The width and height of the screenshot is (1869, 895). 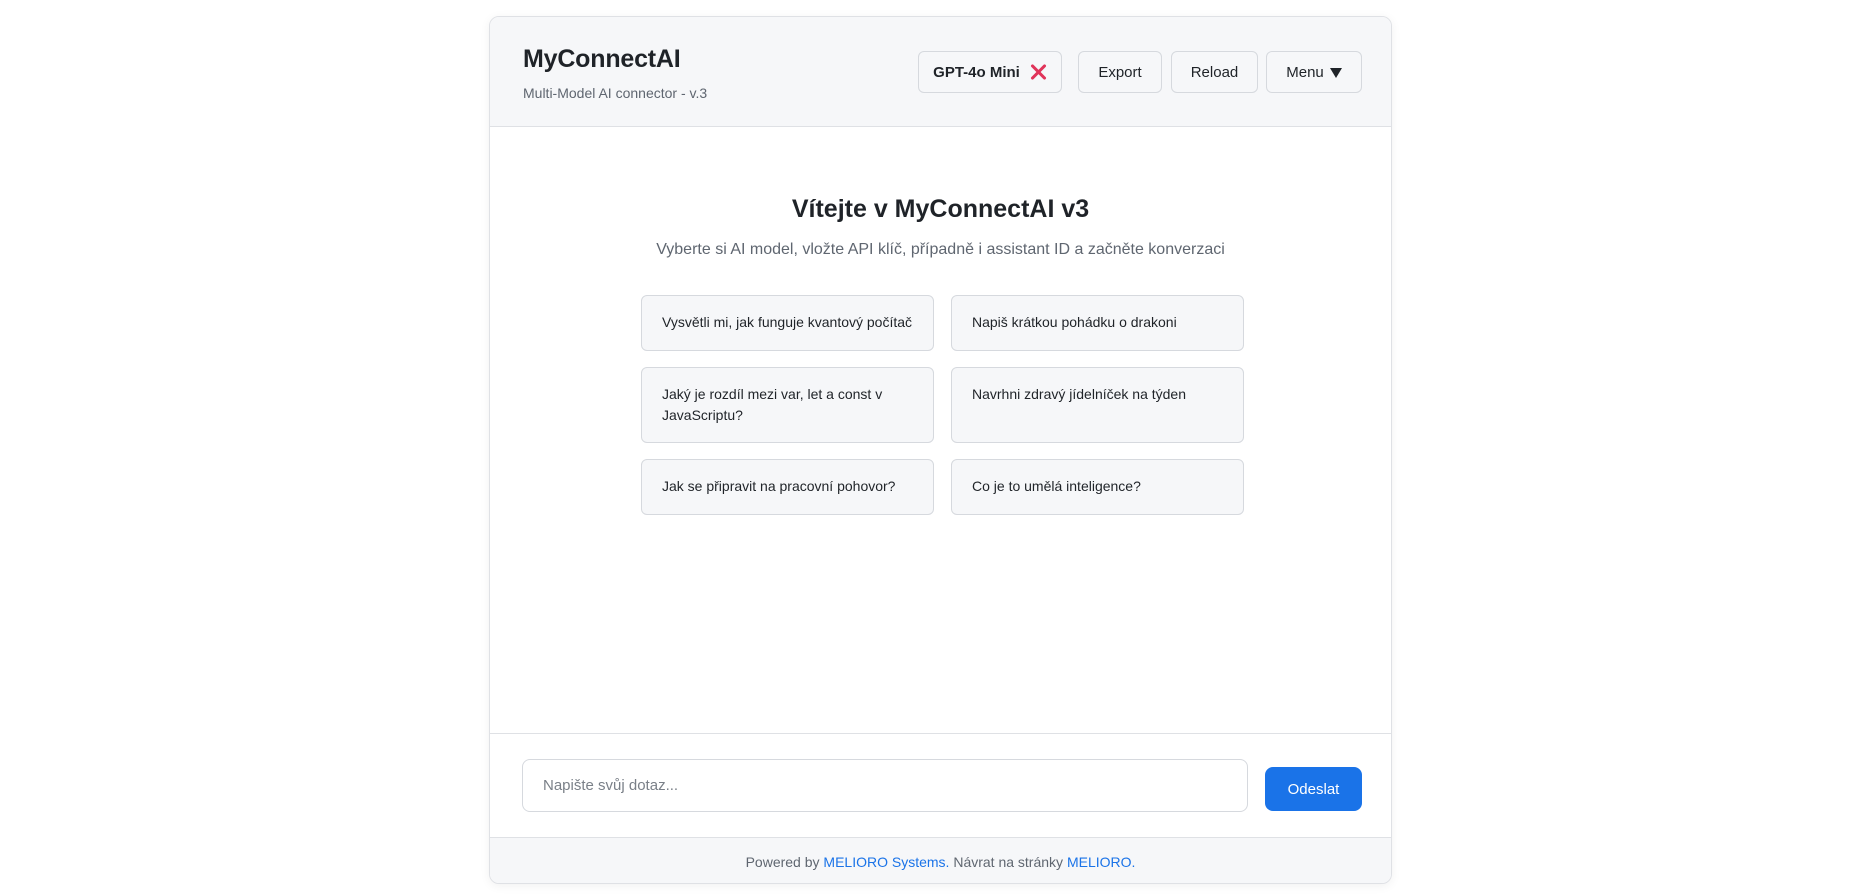 I want to click on send-button: Odeslat, so click(x=1313, y=789).